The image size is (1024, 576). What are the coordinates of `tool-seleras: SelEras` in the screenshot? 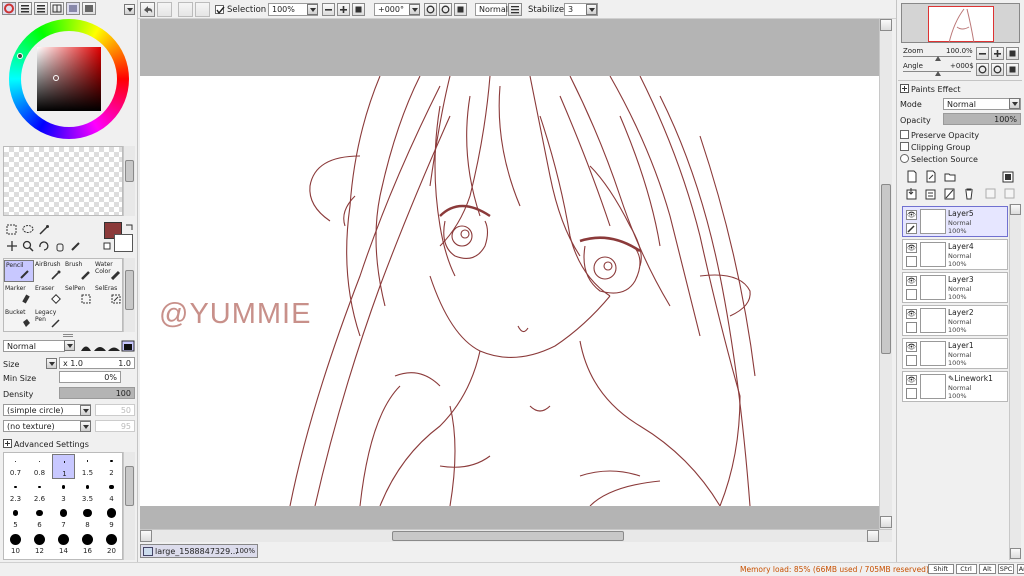 It's located at (109, 295).